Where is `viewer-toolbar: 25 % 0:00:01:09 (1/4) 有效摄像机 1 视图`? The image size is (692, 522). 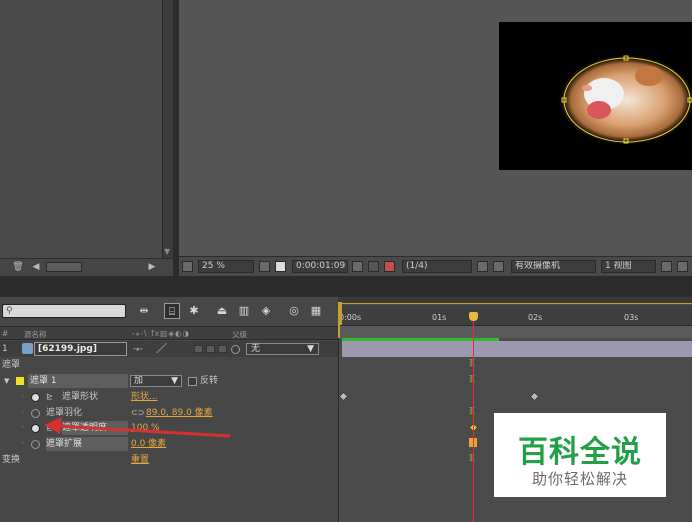
viewer-toolbar: 25 % 0:00:01:09 (1/4) 有效摄像机 1 视图 is located at coordinates (435, 266).